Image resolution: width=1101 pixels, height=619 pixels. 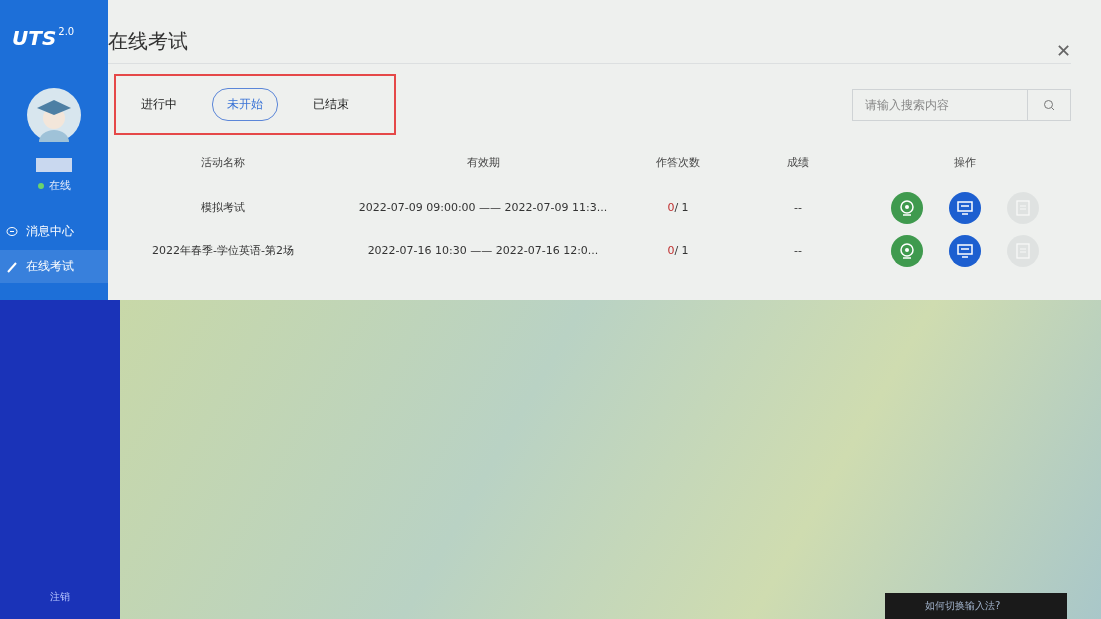 I want to click on search-field: 请输入搜索内容, so click(x=939, y=104).